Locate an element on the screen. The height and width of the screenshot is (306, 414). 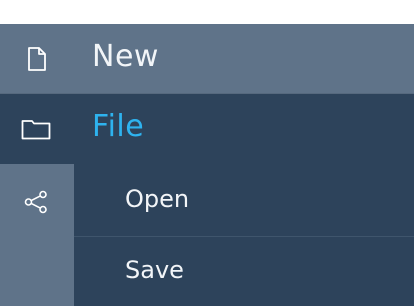
folder-icon is located at coordinates (36, 129).